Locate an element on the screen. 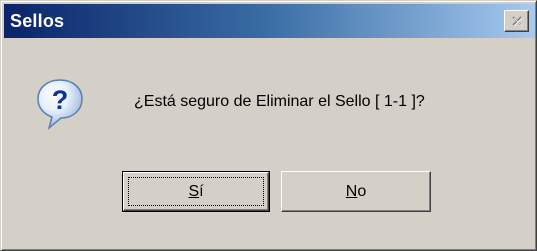 The height and width of the screenshot is (251, 537). close-button is located at coordinates (516, 21).